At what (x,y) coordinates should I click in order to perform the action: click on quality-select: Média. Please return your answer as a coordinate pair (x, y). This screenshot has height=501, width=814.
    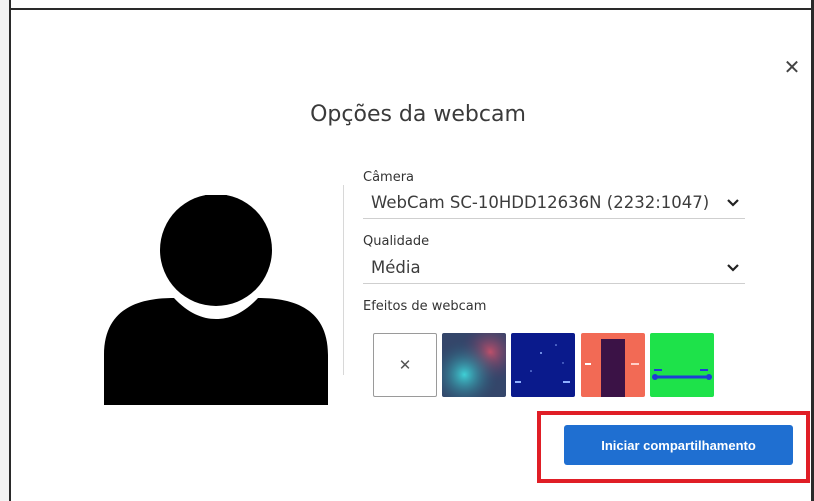
    Looking at the image, I should click on (554, 269).